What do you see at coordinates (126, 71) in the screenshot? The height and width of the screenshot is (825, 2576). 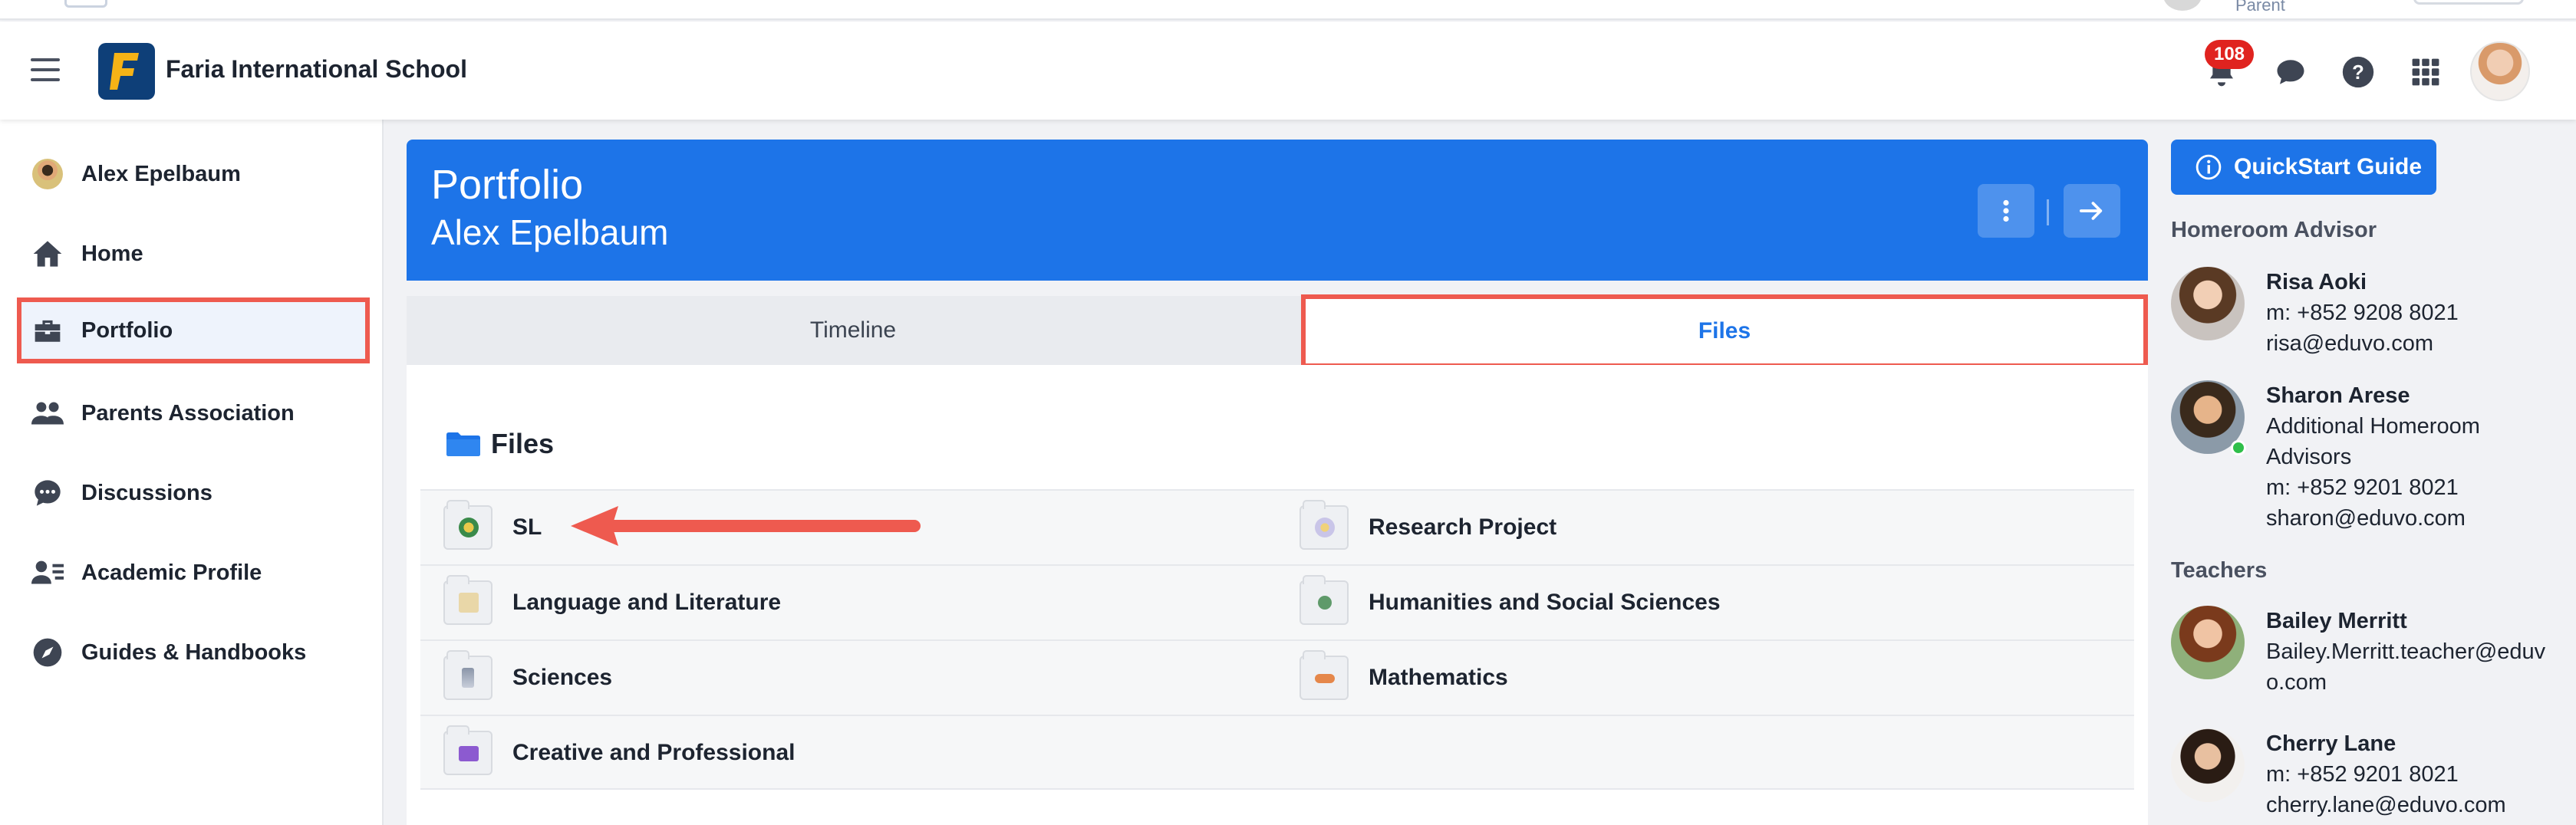 I see `school-logo` at bounding box center [126, 71].